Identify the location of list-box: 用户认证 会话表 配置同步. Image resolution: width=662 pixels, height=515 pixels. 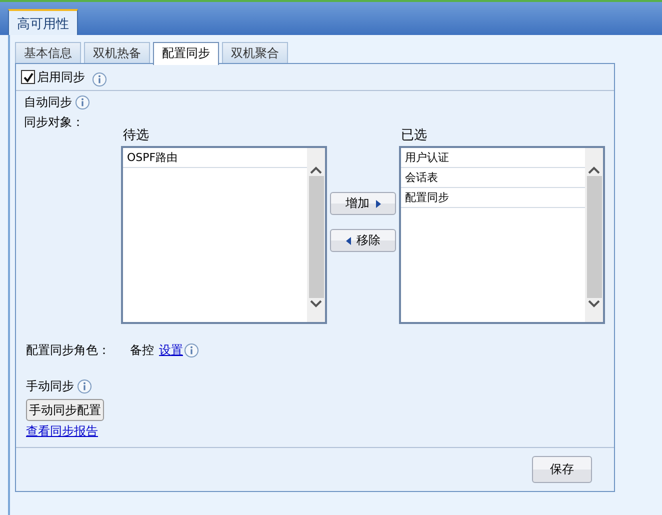
(502, 235).